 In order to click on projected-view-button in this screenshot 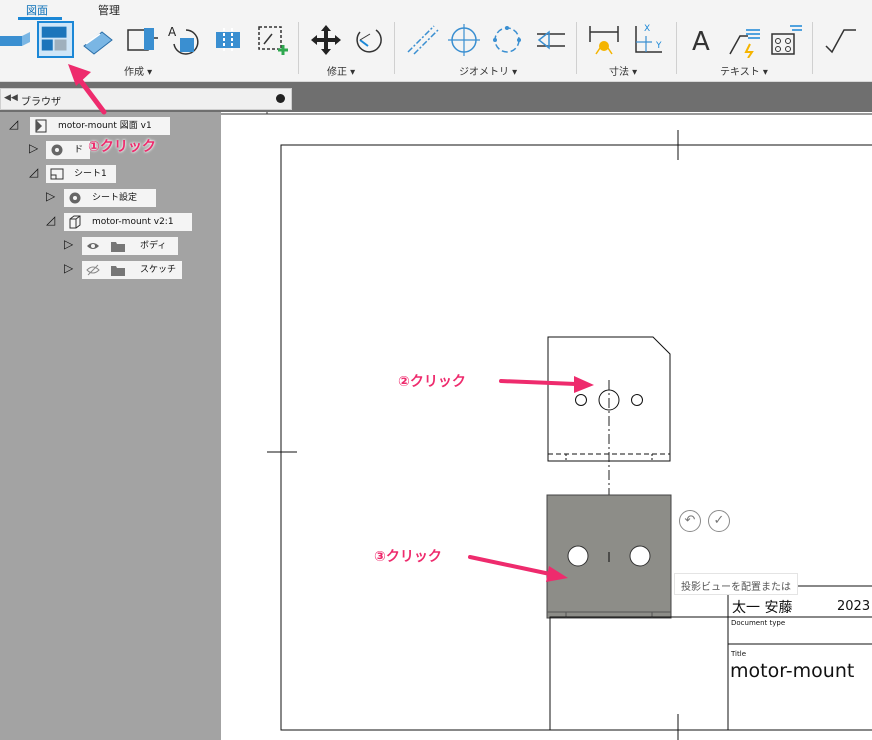, I will do `click(55, 39)`.